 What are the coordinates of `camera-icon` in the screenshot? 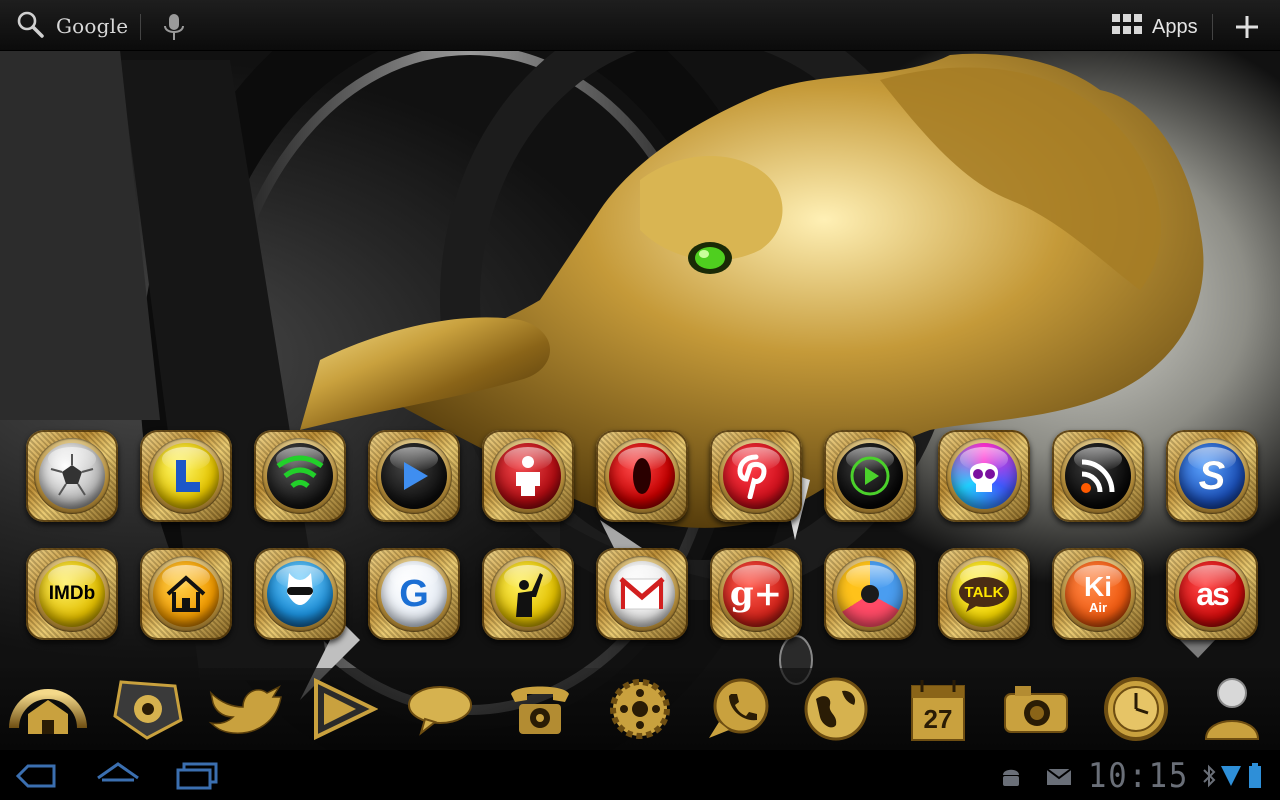 It's located at (1036, 711).